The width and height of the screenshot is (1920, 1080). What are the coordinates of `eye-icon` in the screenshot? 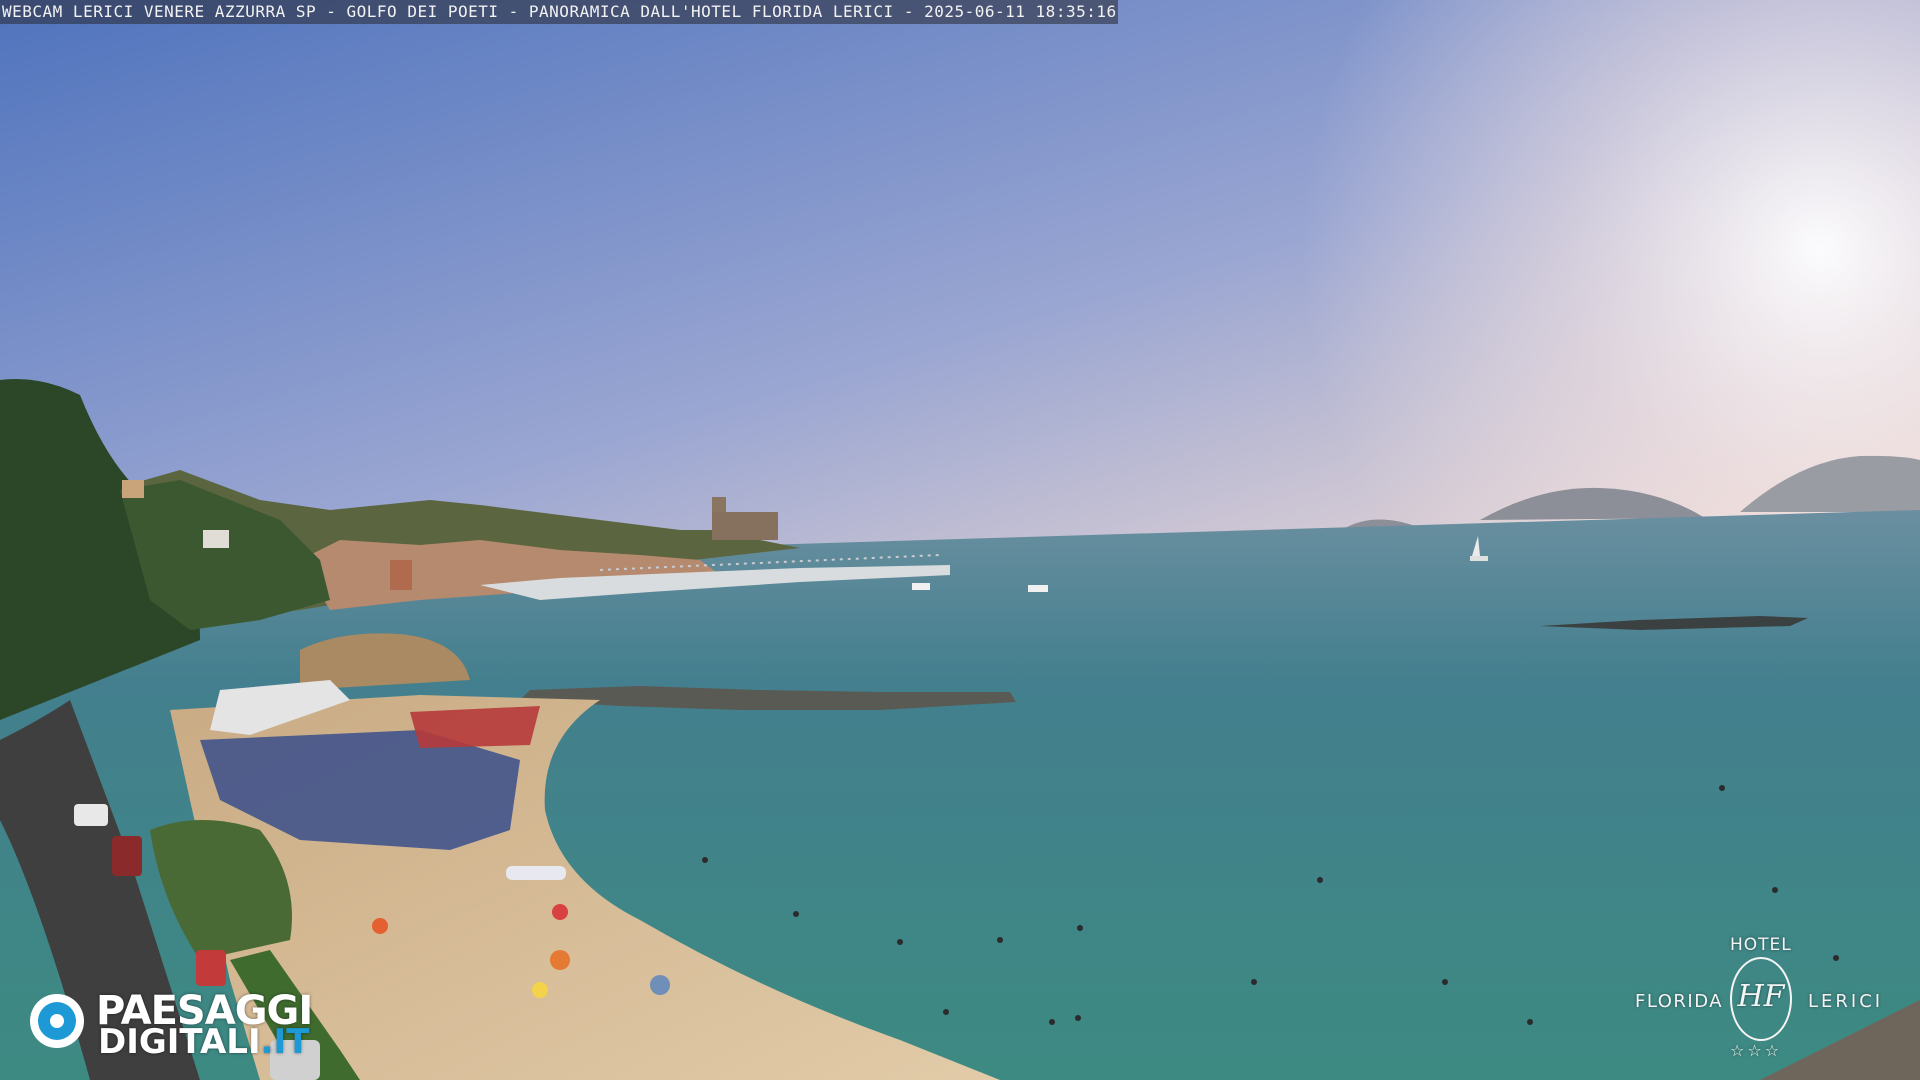 It's located at (57, 1021).